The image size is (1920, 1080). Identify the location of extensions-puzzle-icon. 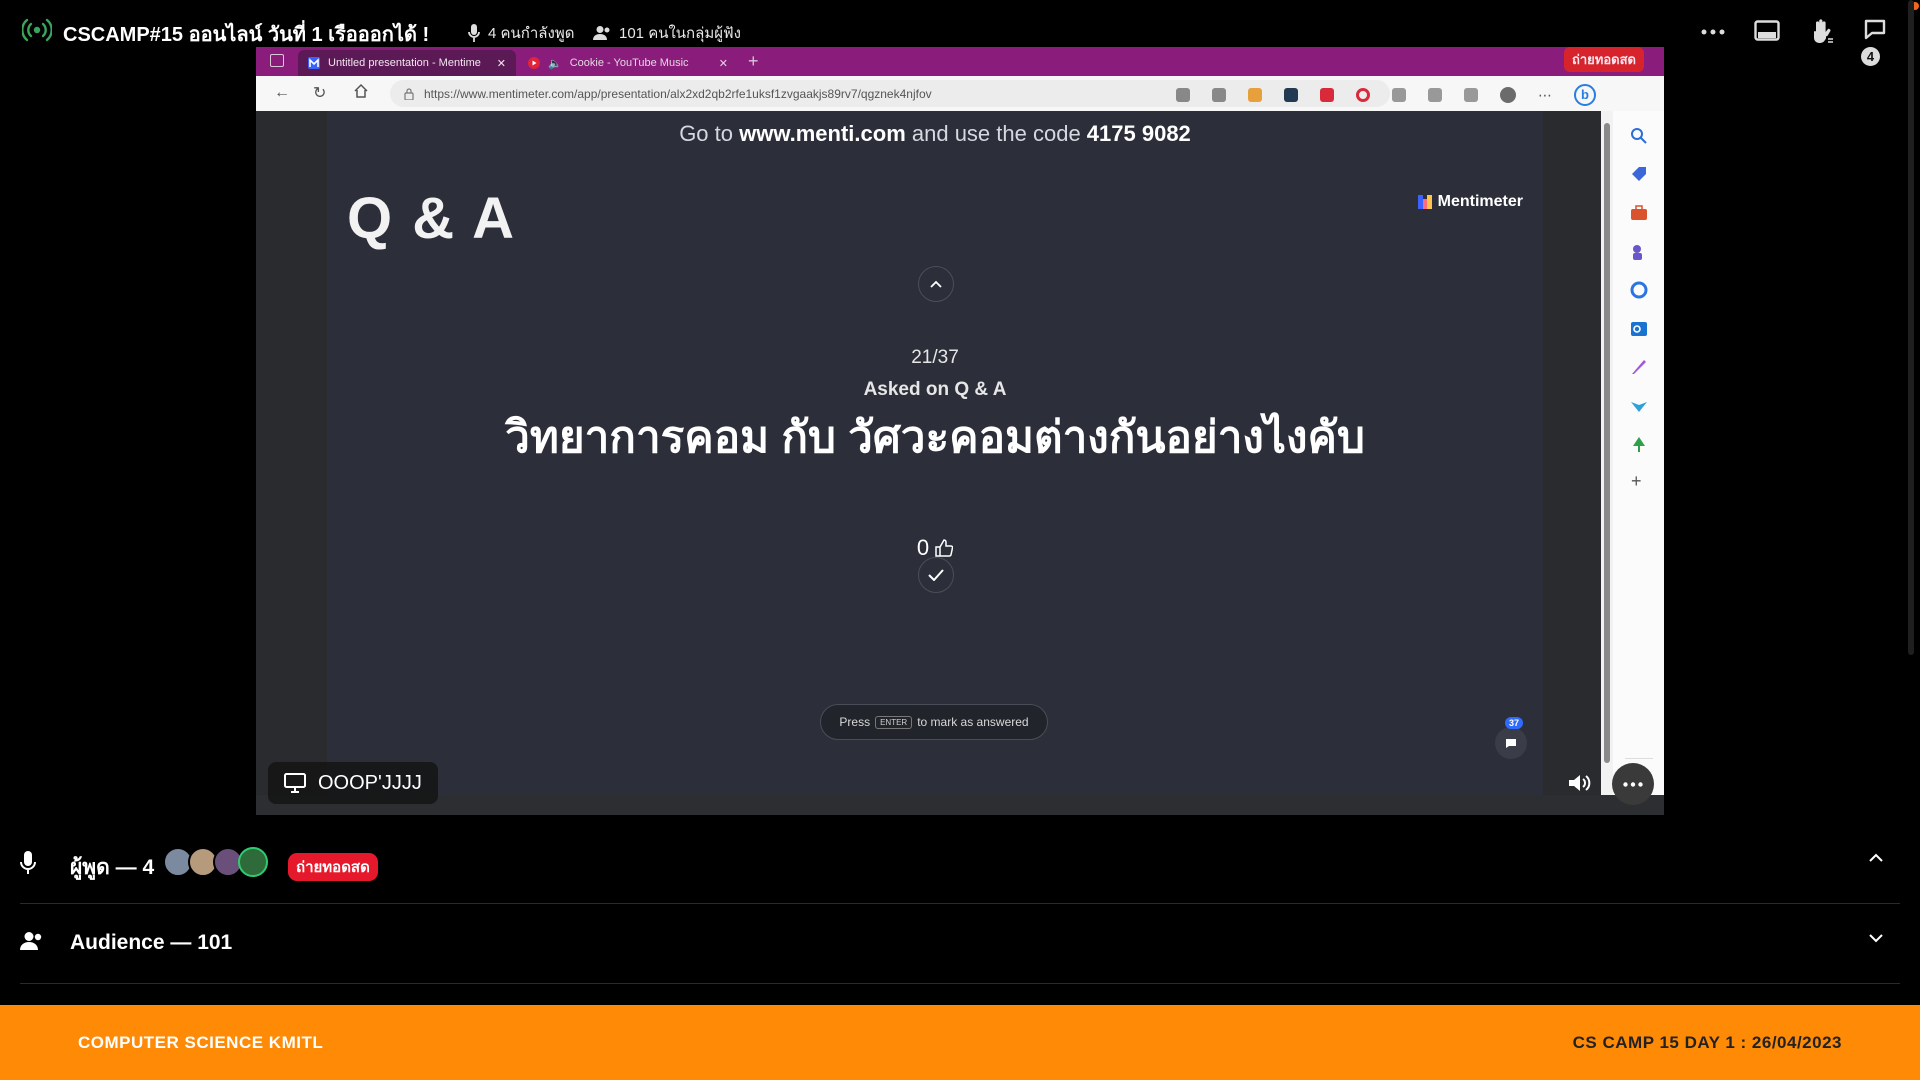
(1399, 95).